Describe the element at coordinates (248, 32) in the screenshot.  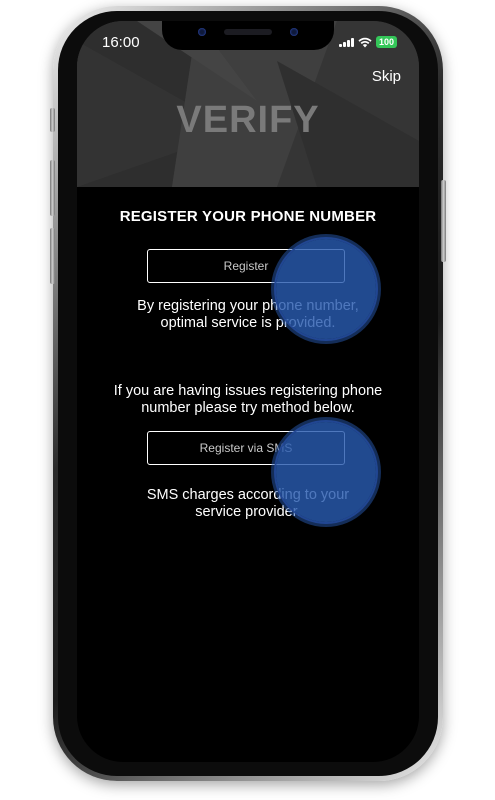
I see `speaker-grille` at that location.